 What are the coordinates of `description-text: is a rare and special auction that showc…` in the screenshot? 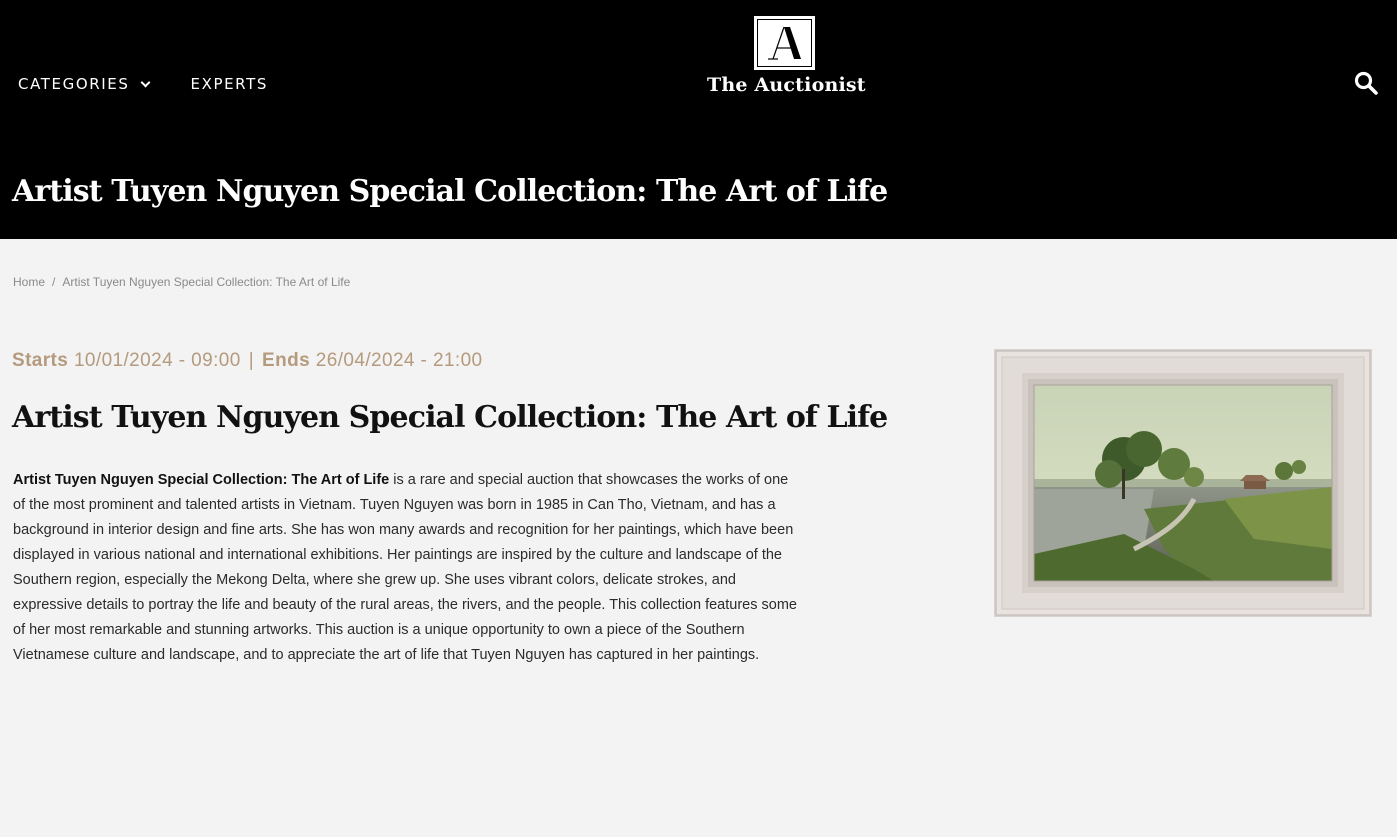 It's located at (405, 567).